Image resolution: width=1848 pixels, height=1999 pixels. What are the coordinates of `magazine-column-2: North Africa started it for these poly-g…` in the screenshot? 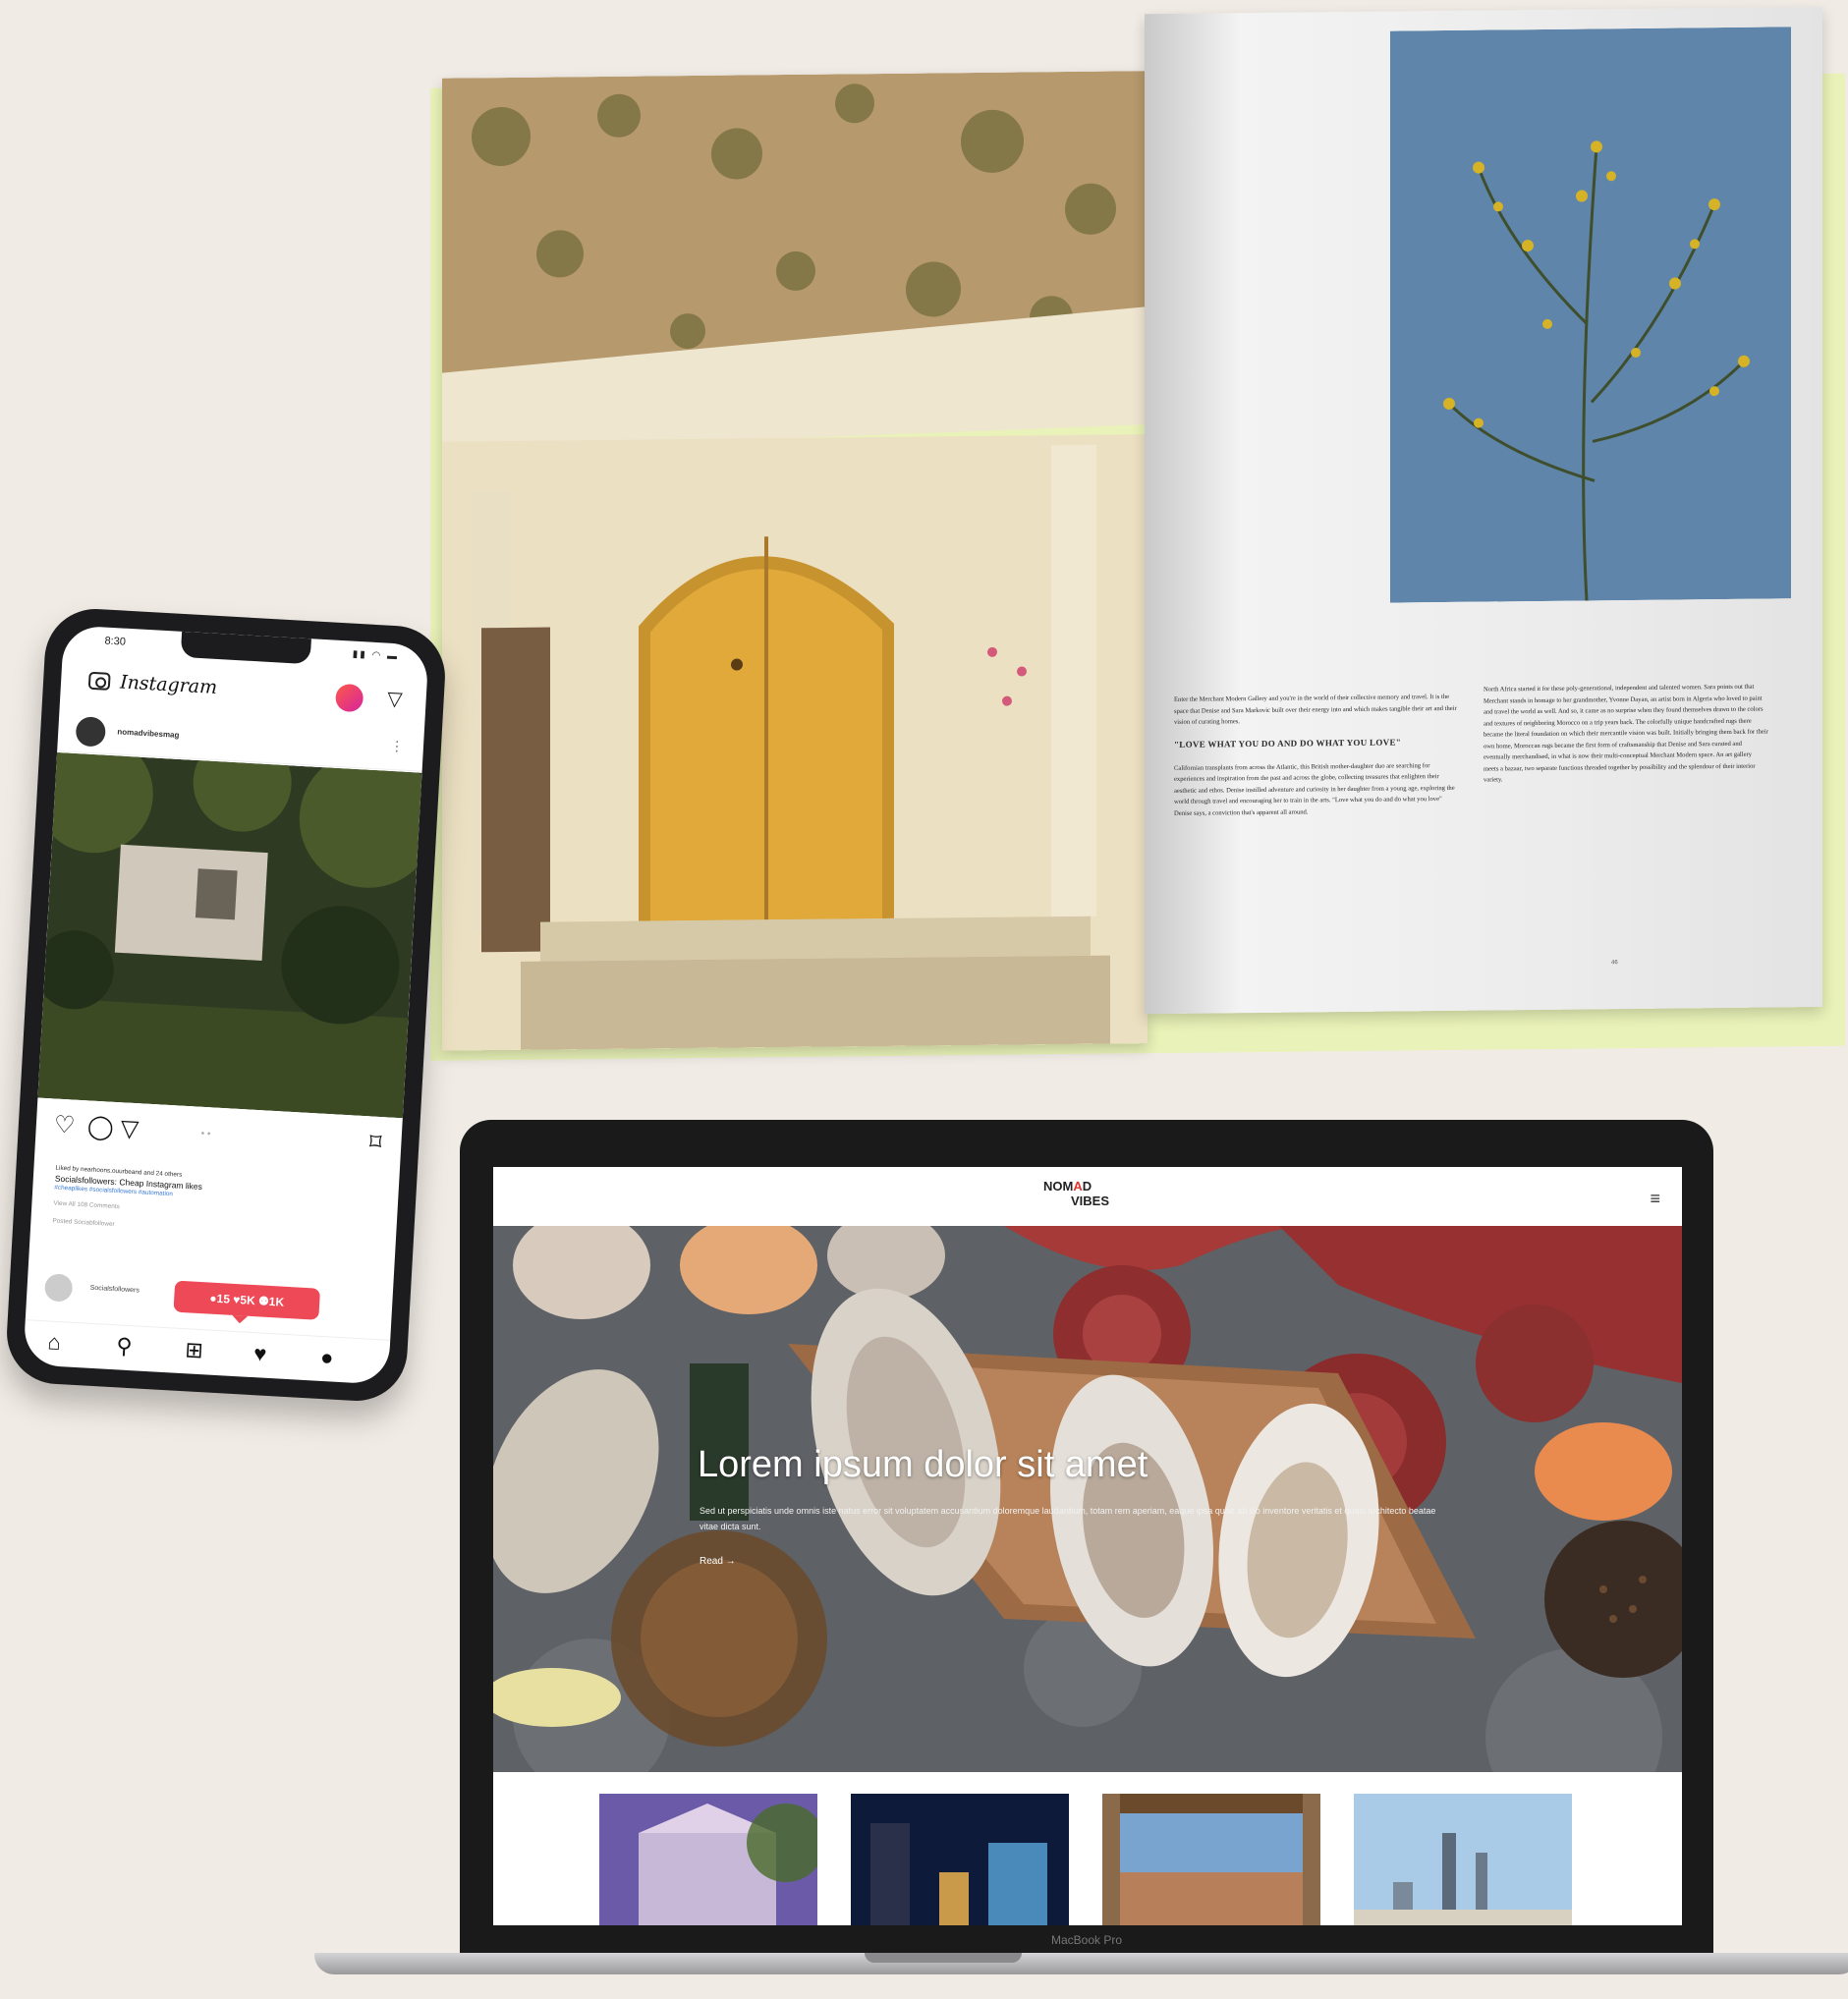 It's located at (1626, 734).